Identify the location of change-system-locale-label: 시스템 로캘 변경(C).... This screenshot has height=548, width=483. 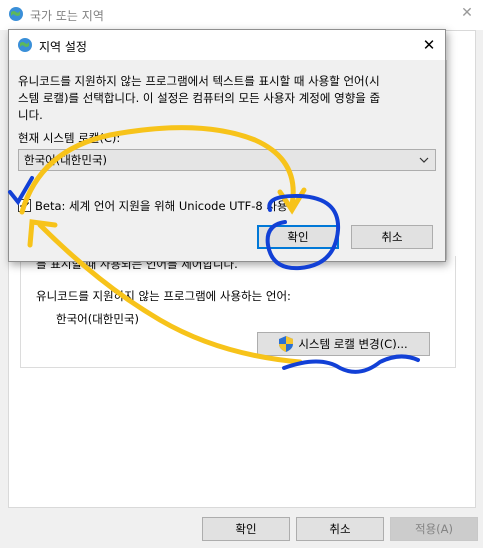
(353, 344).